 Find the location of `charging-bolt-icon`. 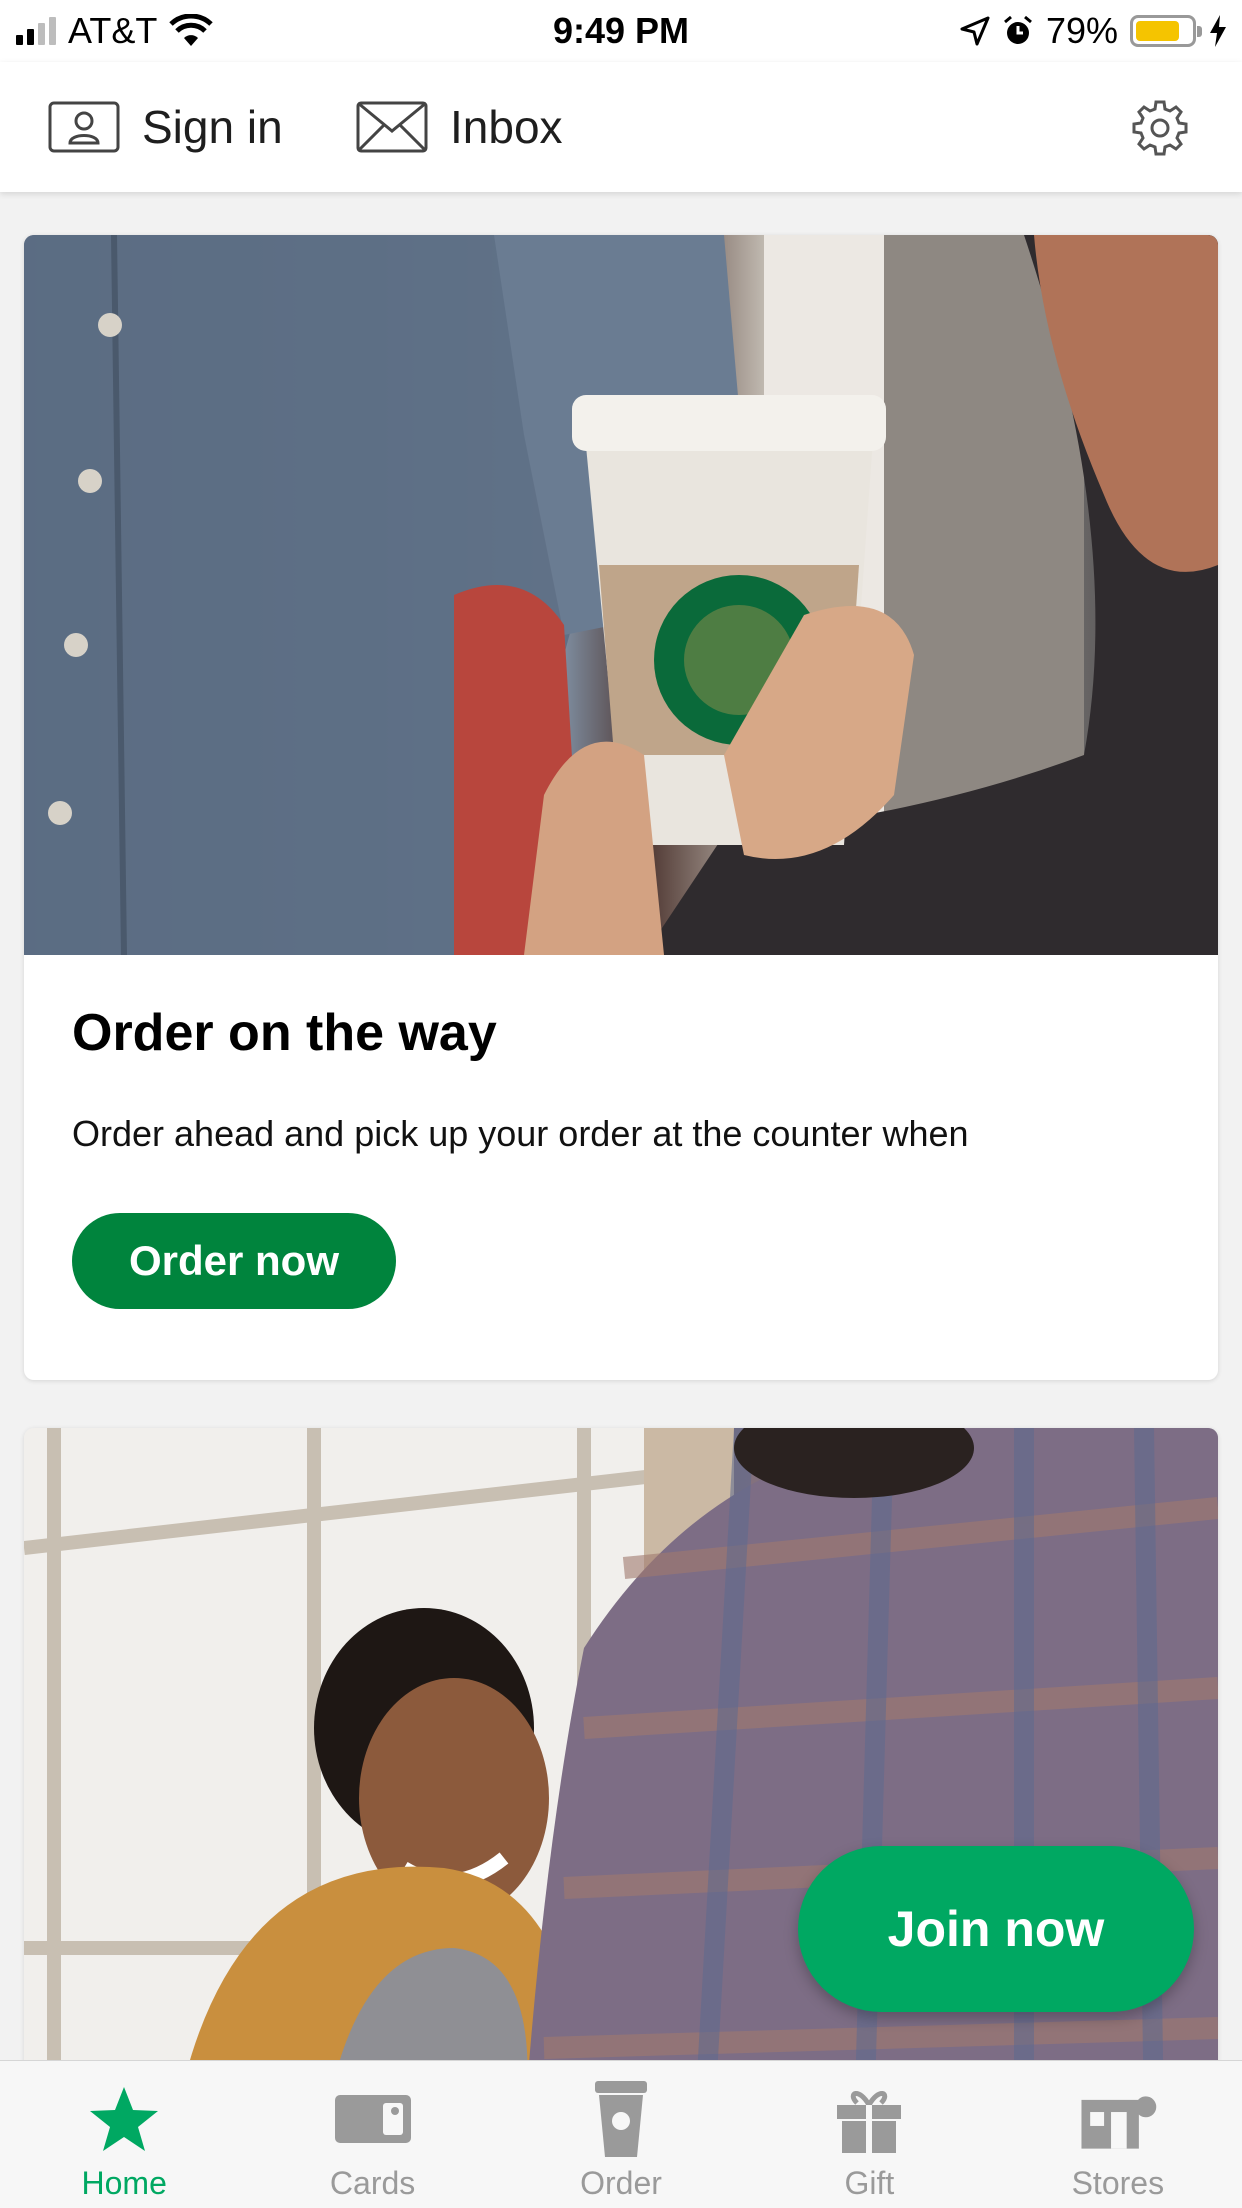

charging-bolt-icon is located at coordinates (1218, 31).